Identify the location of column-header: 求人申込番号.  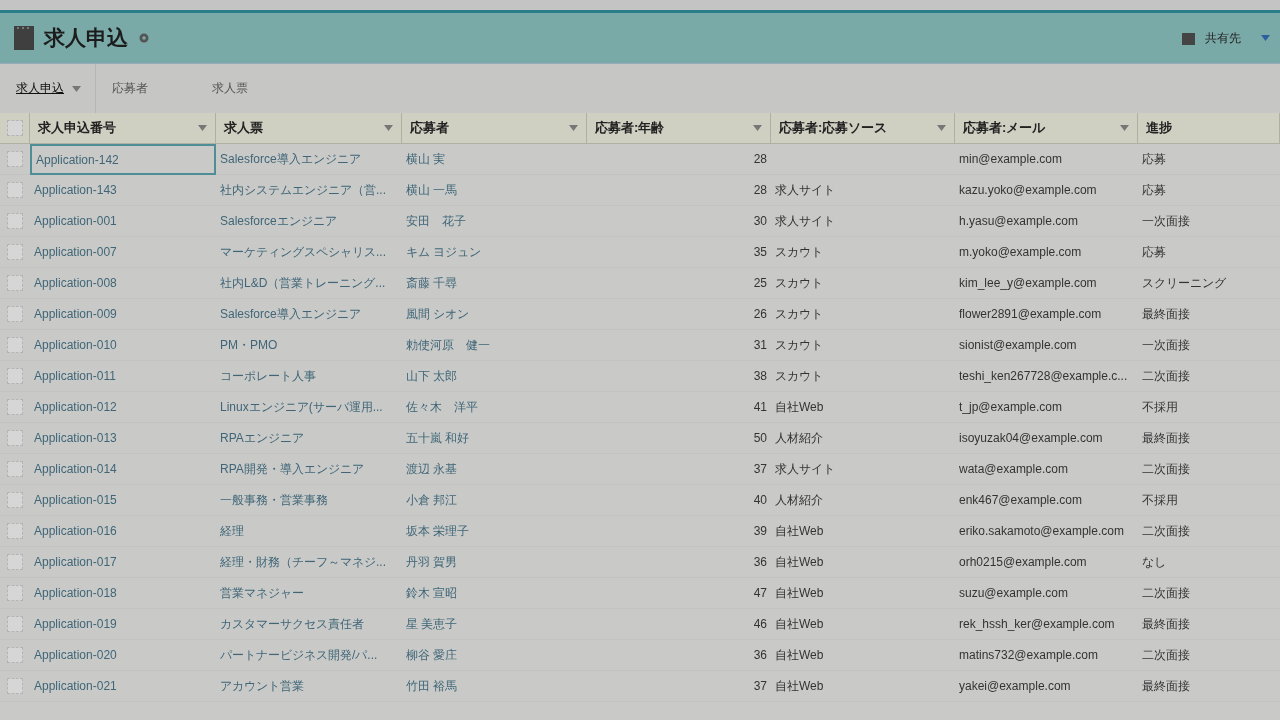
(123, 128).